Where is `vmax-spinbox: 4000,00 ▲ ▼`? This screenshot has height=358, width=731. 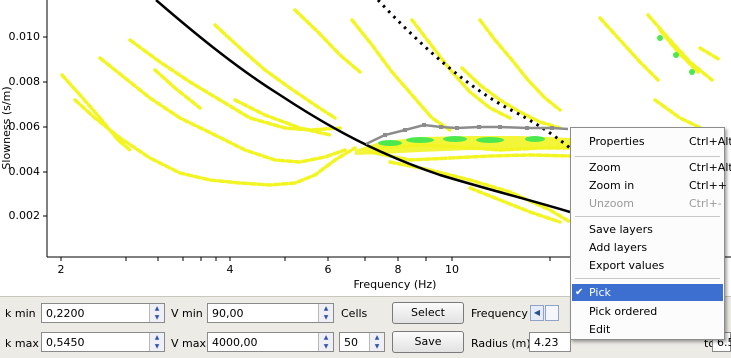 vmax-spinbox: 4000,00 ▲ ▼ is located at coordinates (270, 342).